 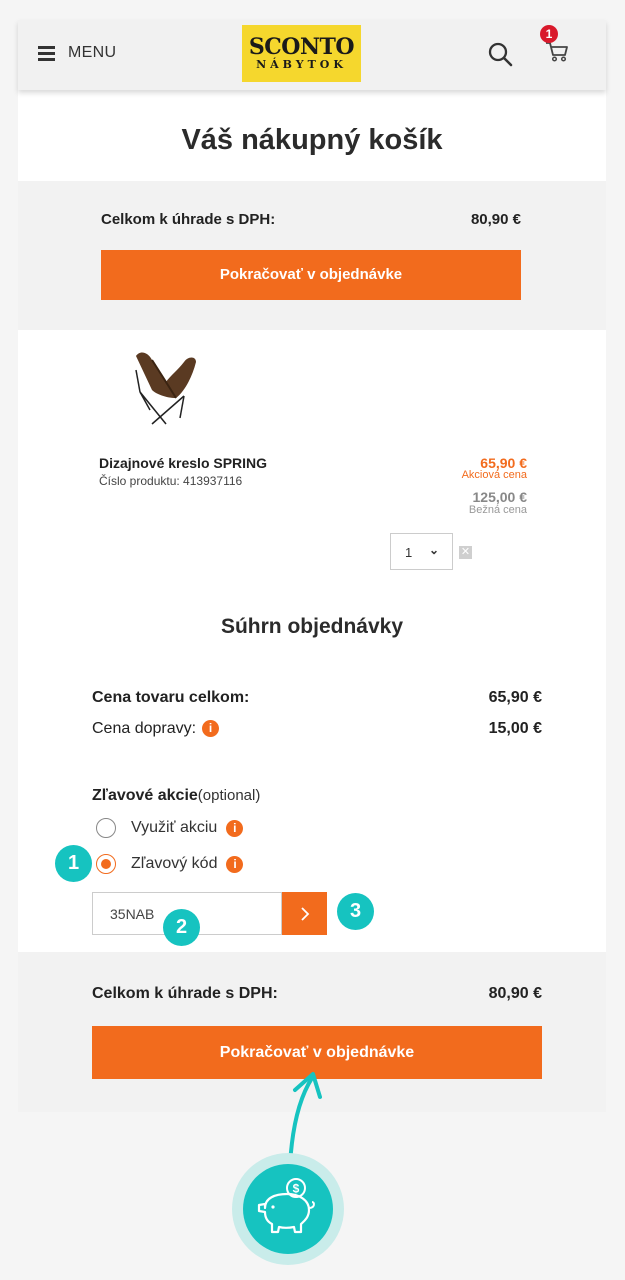 I want to click on product-image, so click(x=163, y=389).